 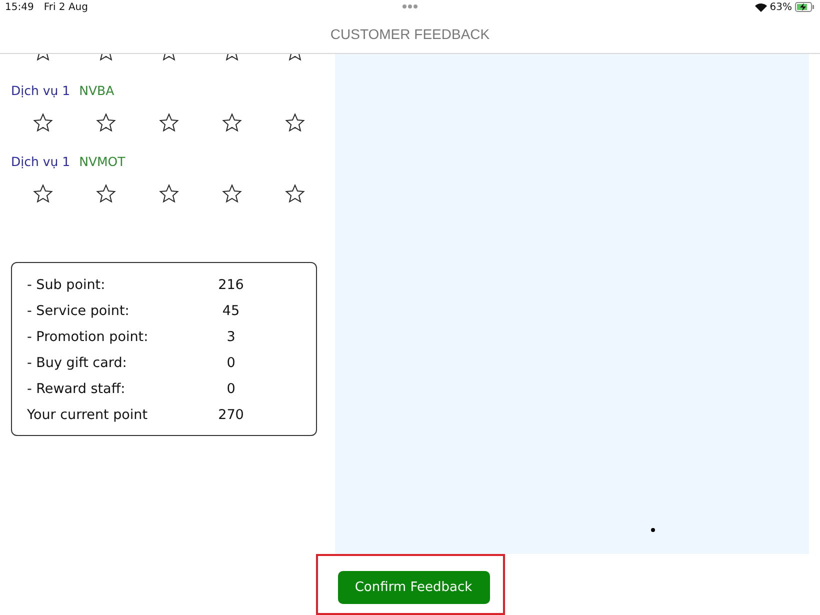 What do you see at coordinates (66, 7) in the screenshot?
I see `status-date: Fri 2 Aug` at bounding box center [66, 7].